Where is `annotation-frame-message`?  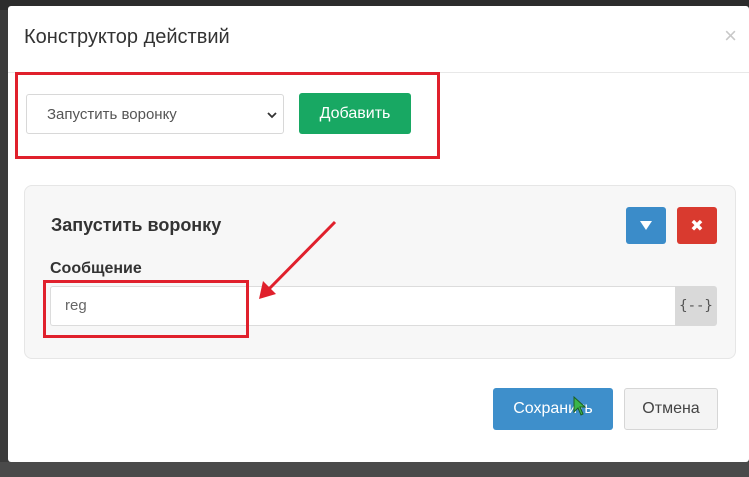
annotation-frame-message is located at coordinates (146, 309).